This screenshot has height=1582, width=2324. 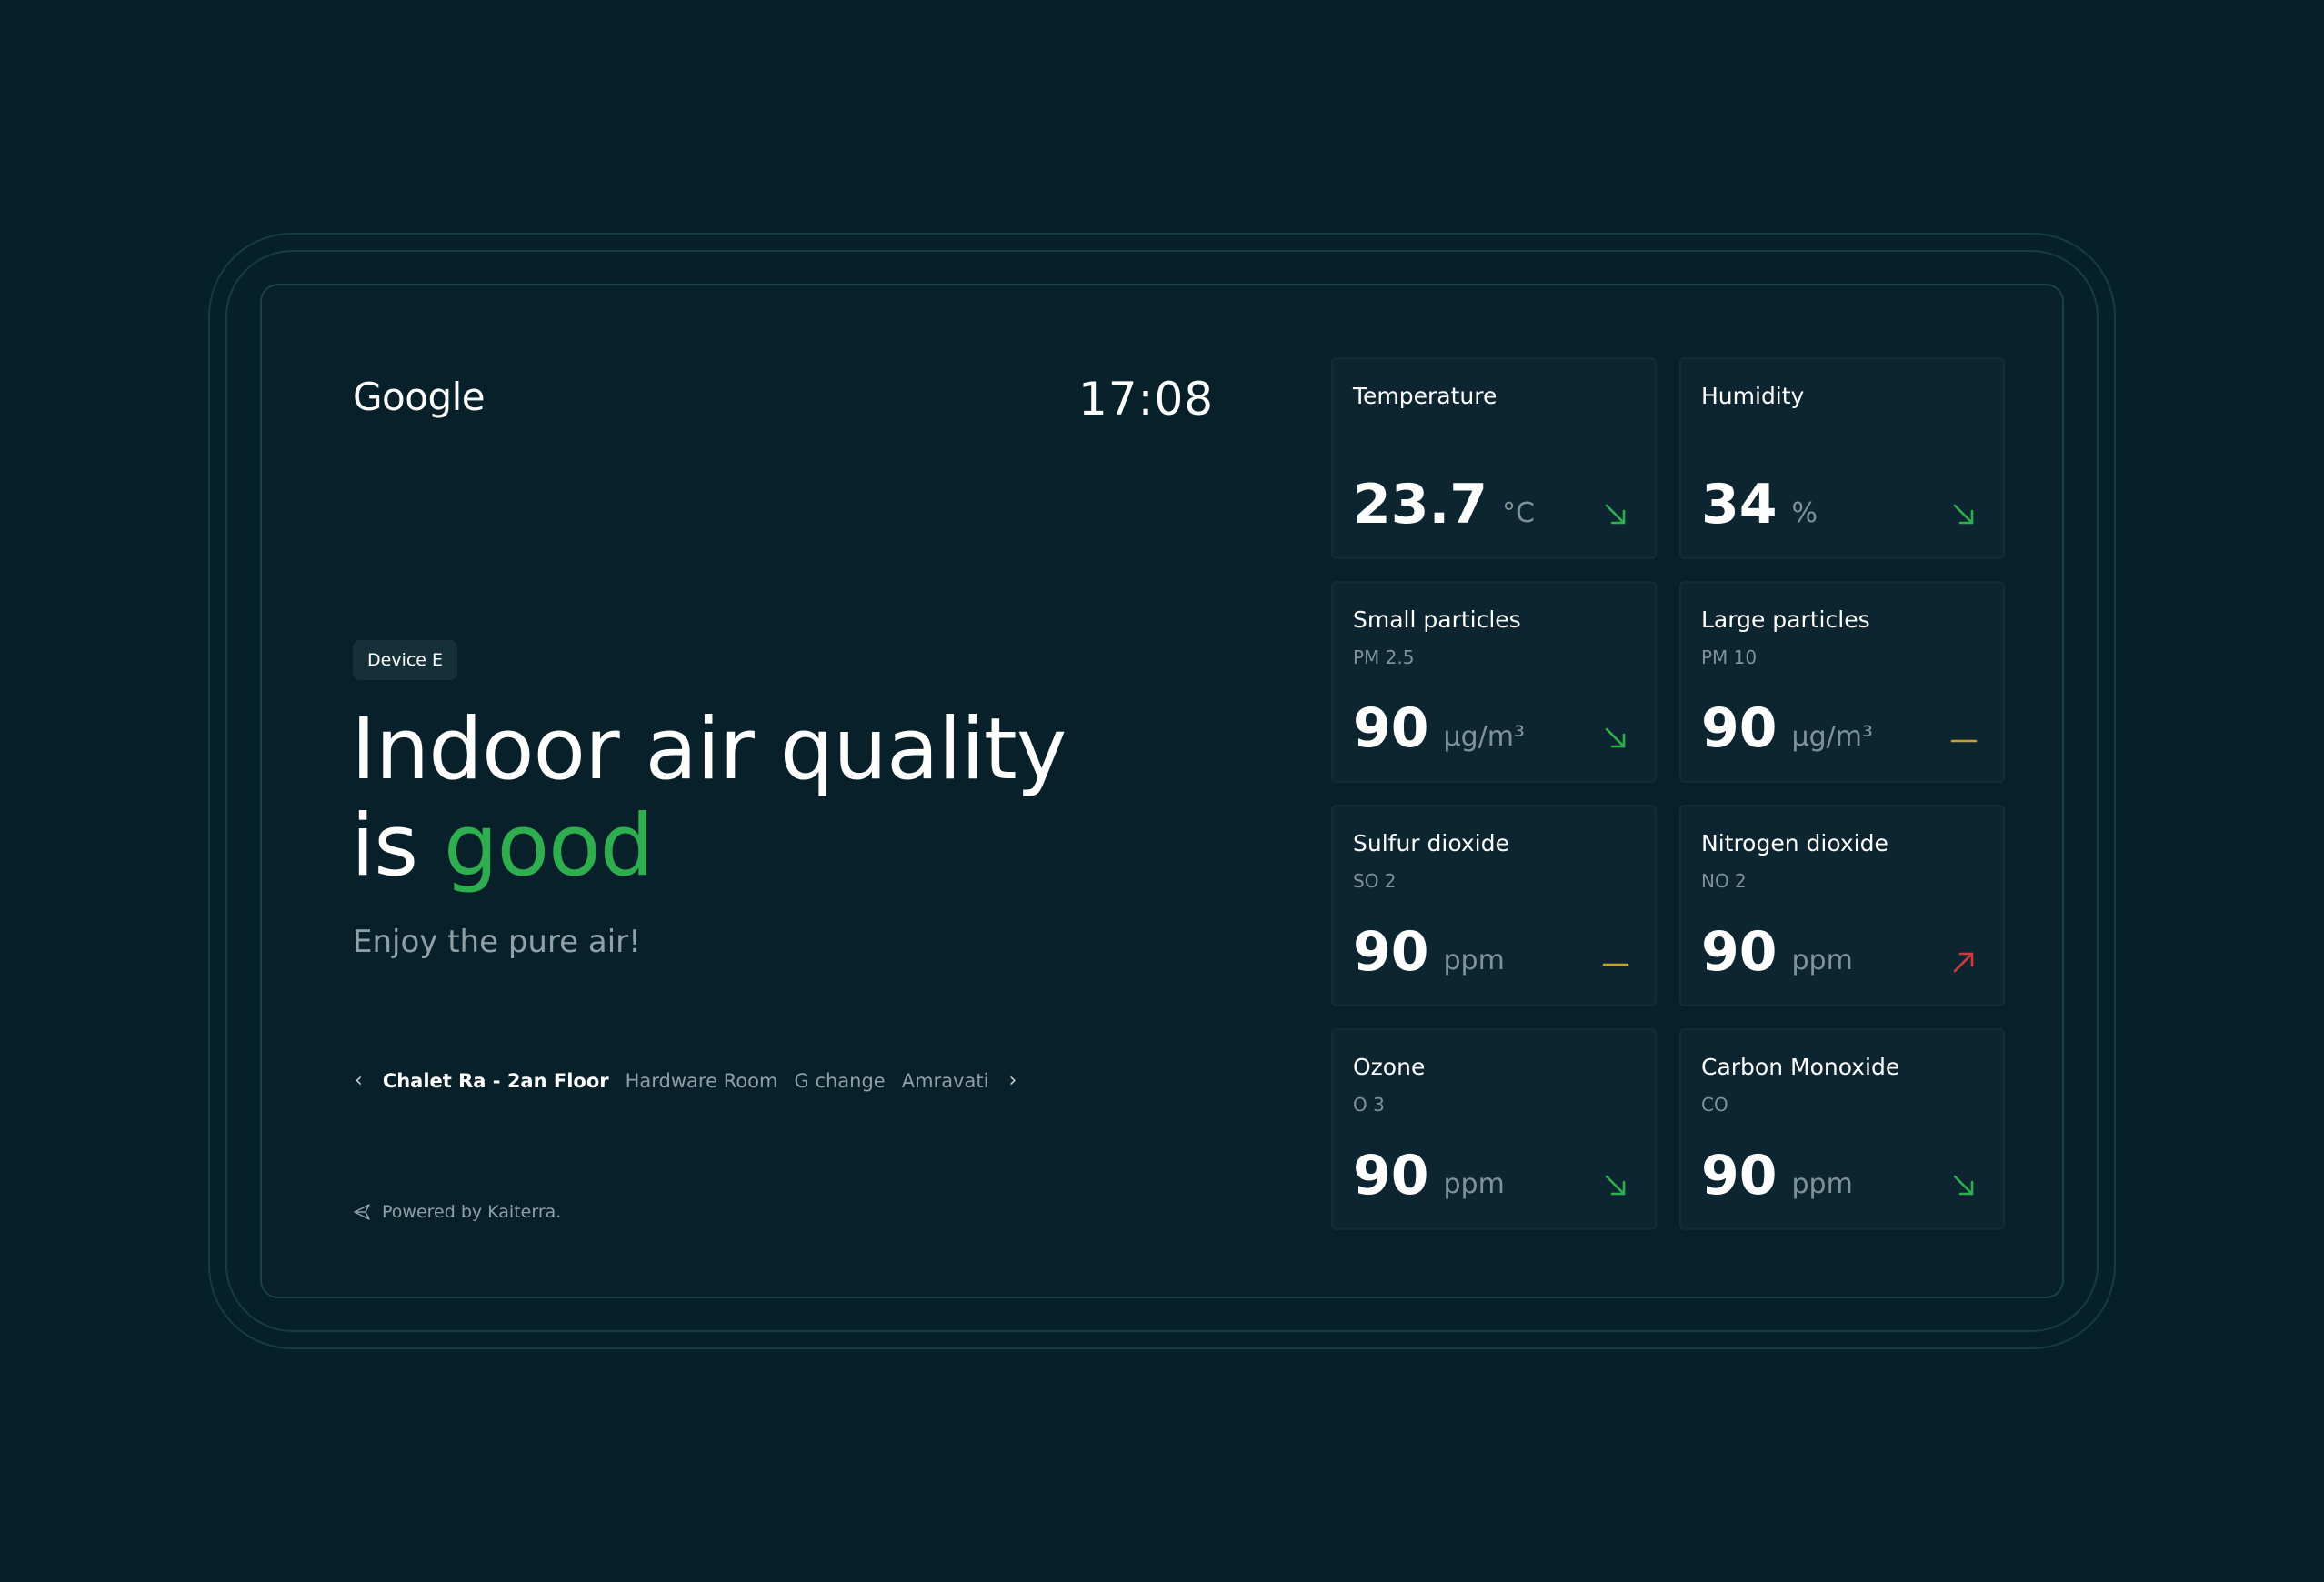 What do you see at coordinates (1730, 657) in the screenshot?
I see `metric-subtitle: PM 10` at bounding box center [1730, 657].